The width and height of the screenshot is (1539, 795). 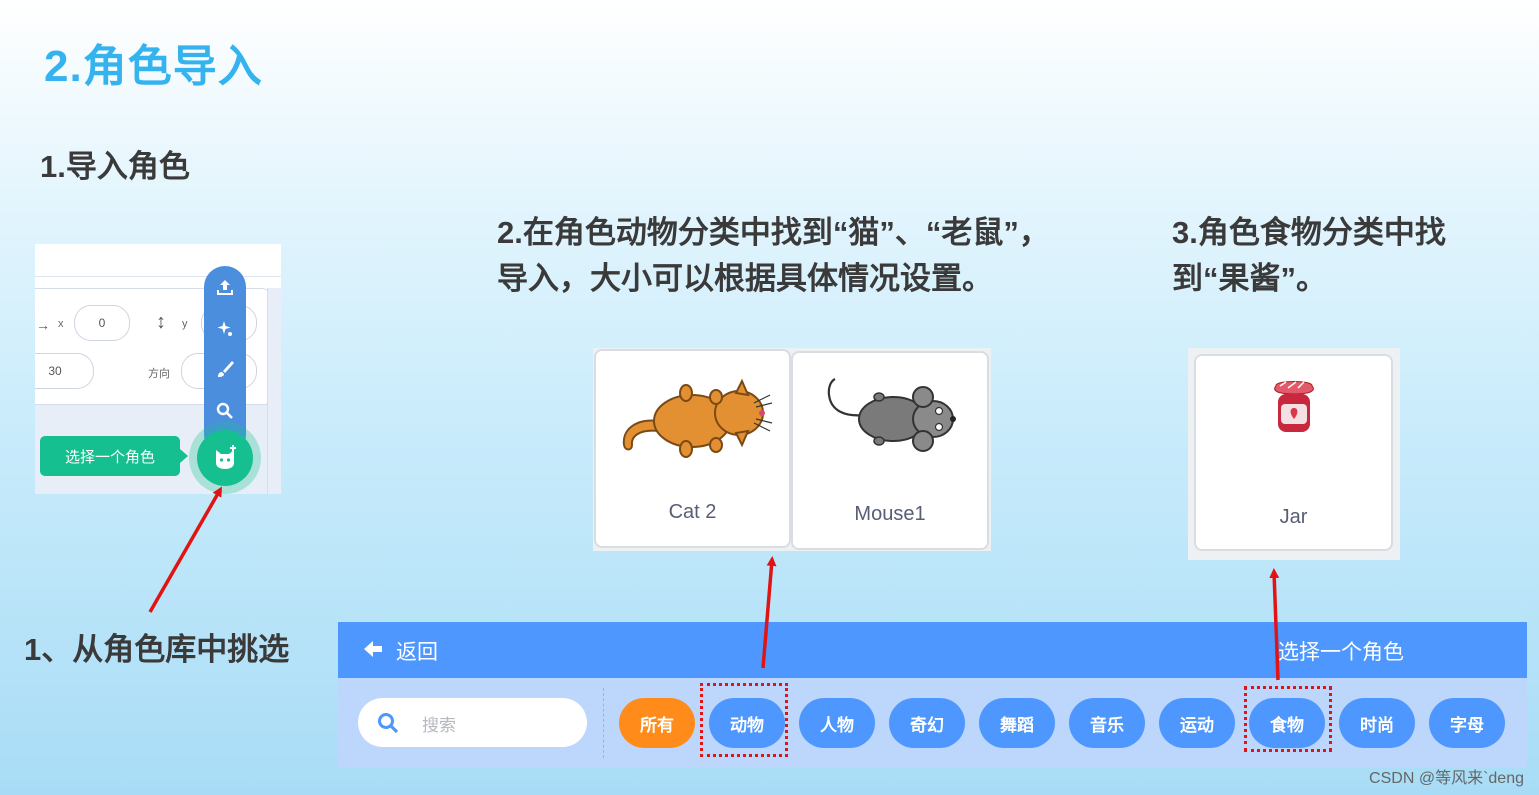 I want to click on watermark: CSDN @等风来`deng, so click(x=1446, y=778).